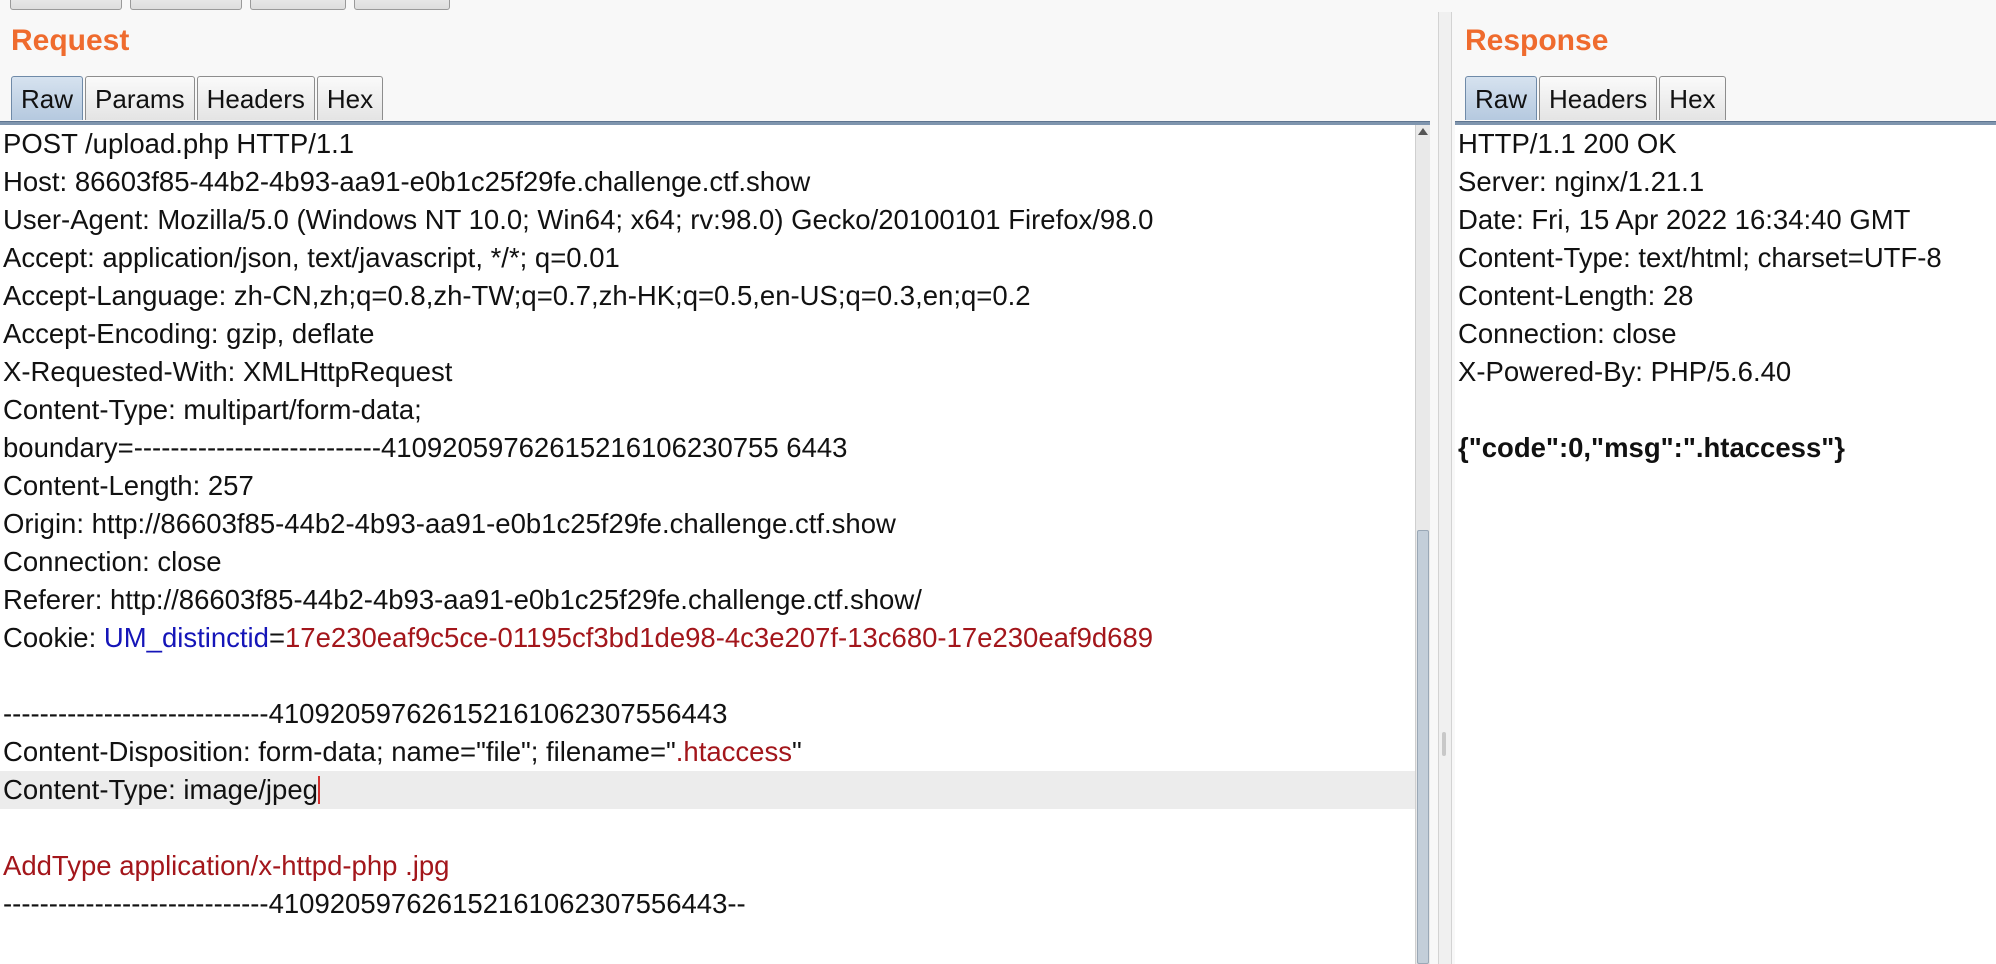 This screenshot has height=964, width=1996. I want to click on response-line-text: Content-Length: 28, so click(1576, 295).